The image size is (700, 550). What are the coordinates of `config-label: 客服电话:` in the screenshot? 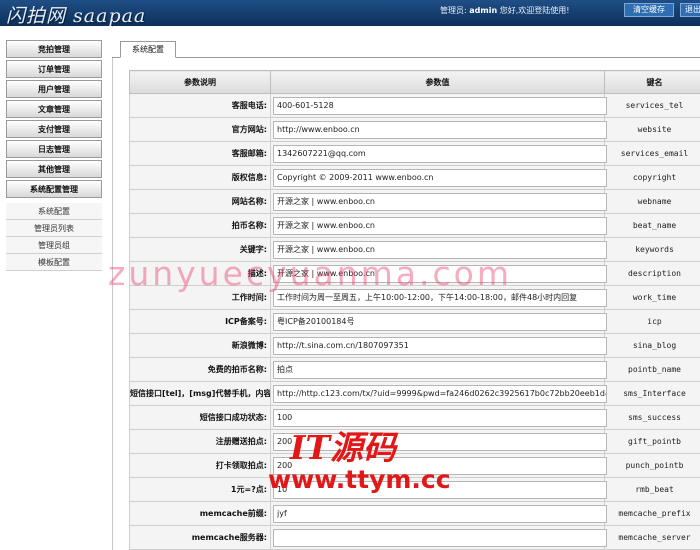 It's located at (200, 105).